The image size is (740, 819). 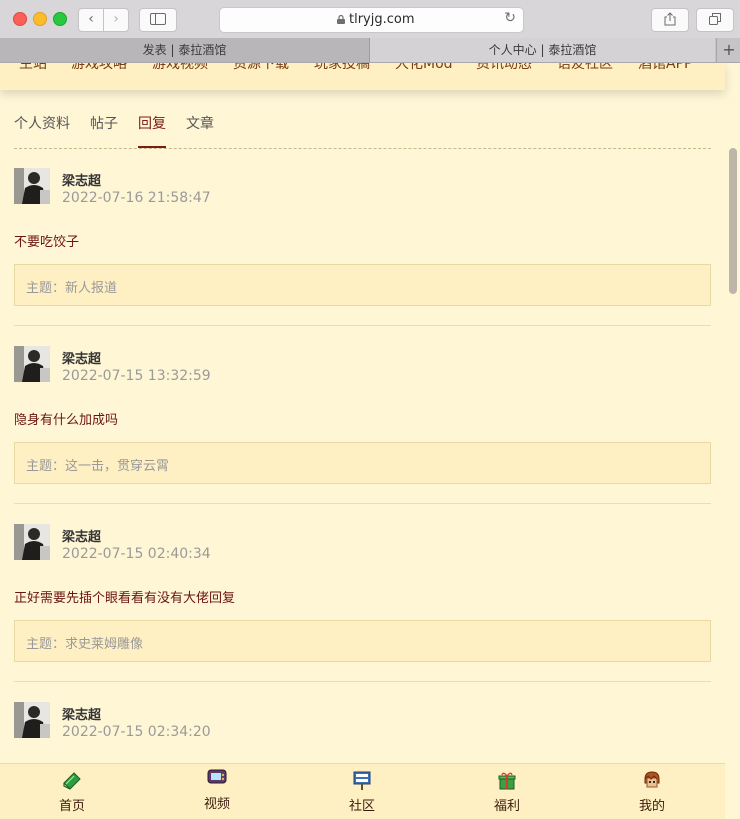 I want to click on reply-time: 2022-07-16 21:58:47, so click(x=136, y=198).